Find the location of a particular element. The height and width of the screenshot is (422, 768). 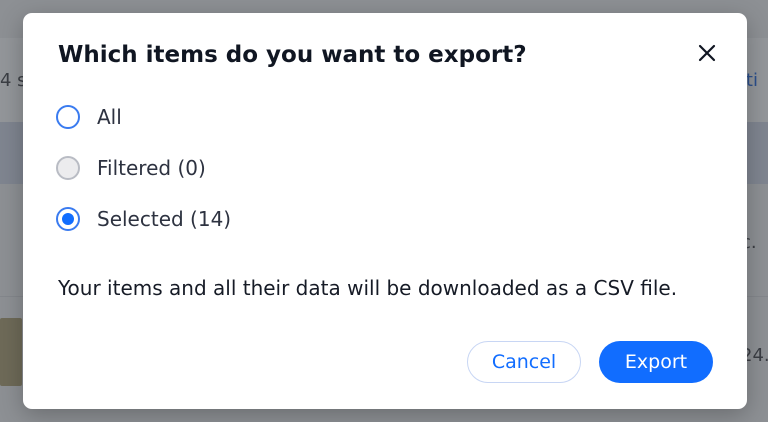

radio-selected-dot is located at coordinates (68, 219).